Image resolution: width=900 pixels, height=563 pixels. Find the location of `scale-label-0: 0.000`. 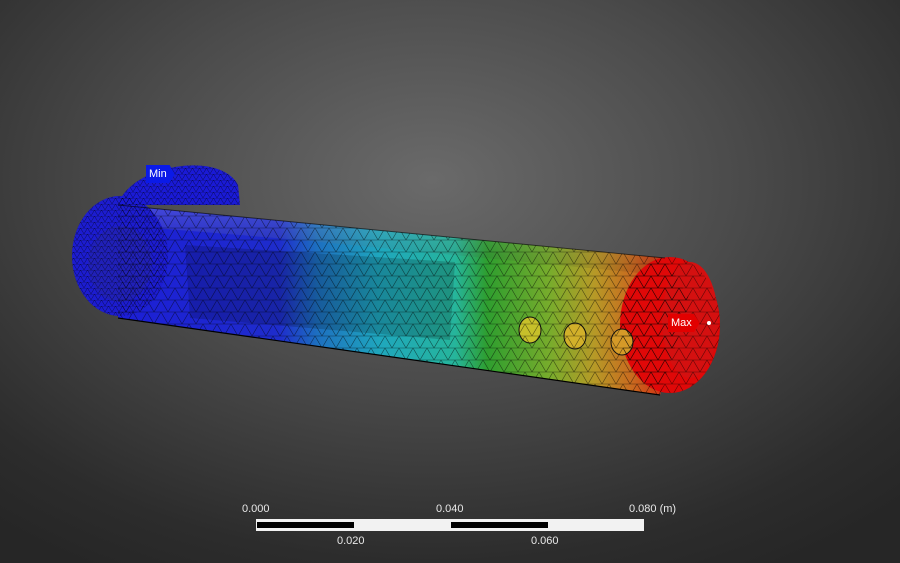

scale-label-0: 0.000 is located at coordinates (256, 509).